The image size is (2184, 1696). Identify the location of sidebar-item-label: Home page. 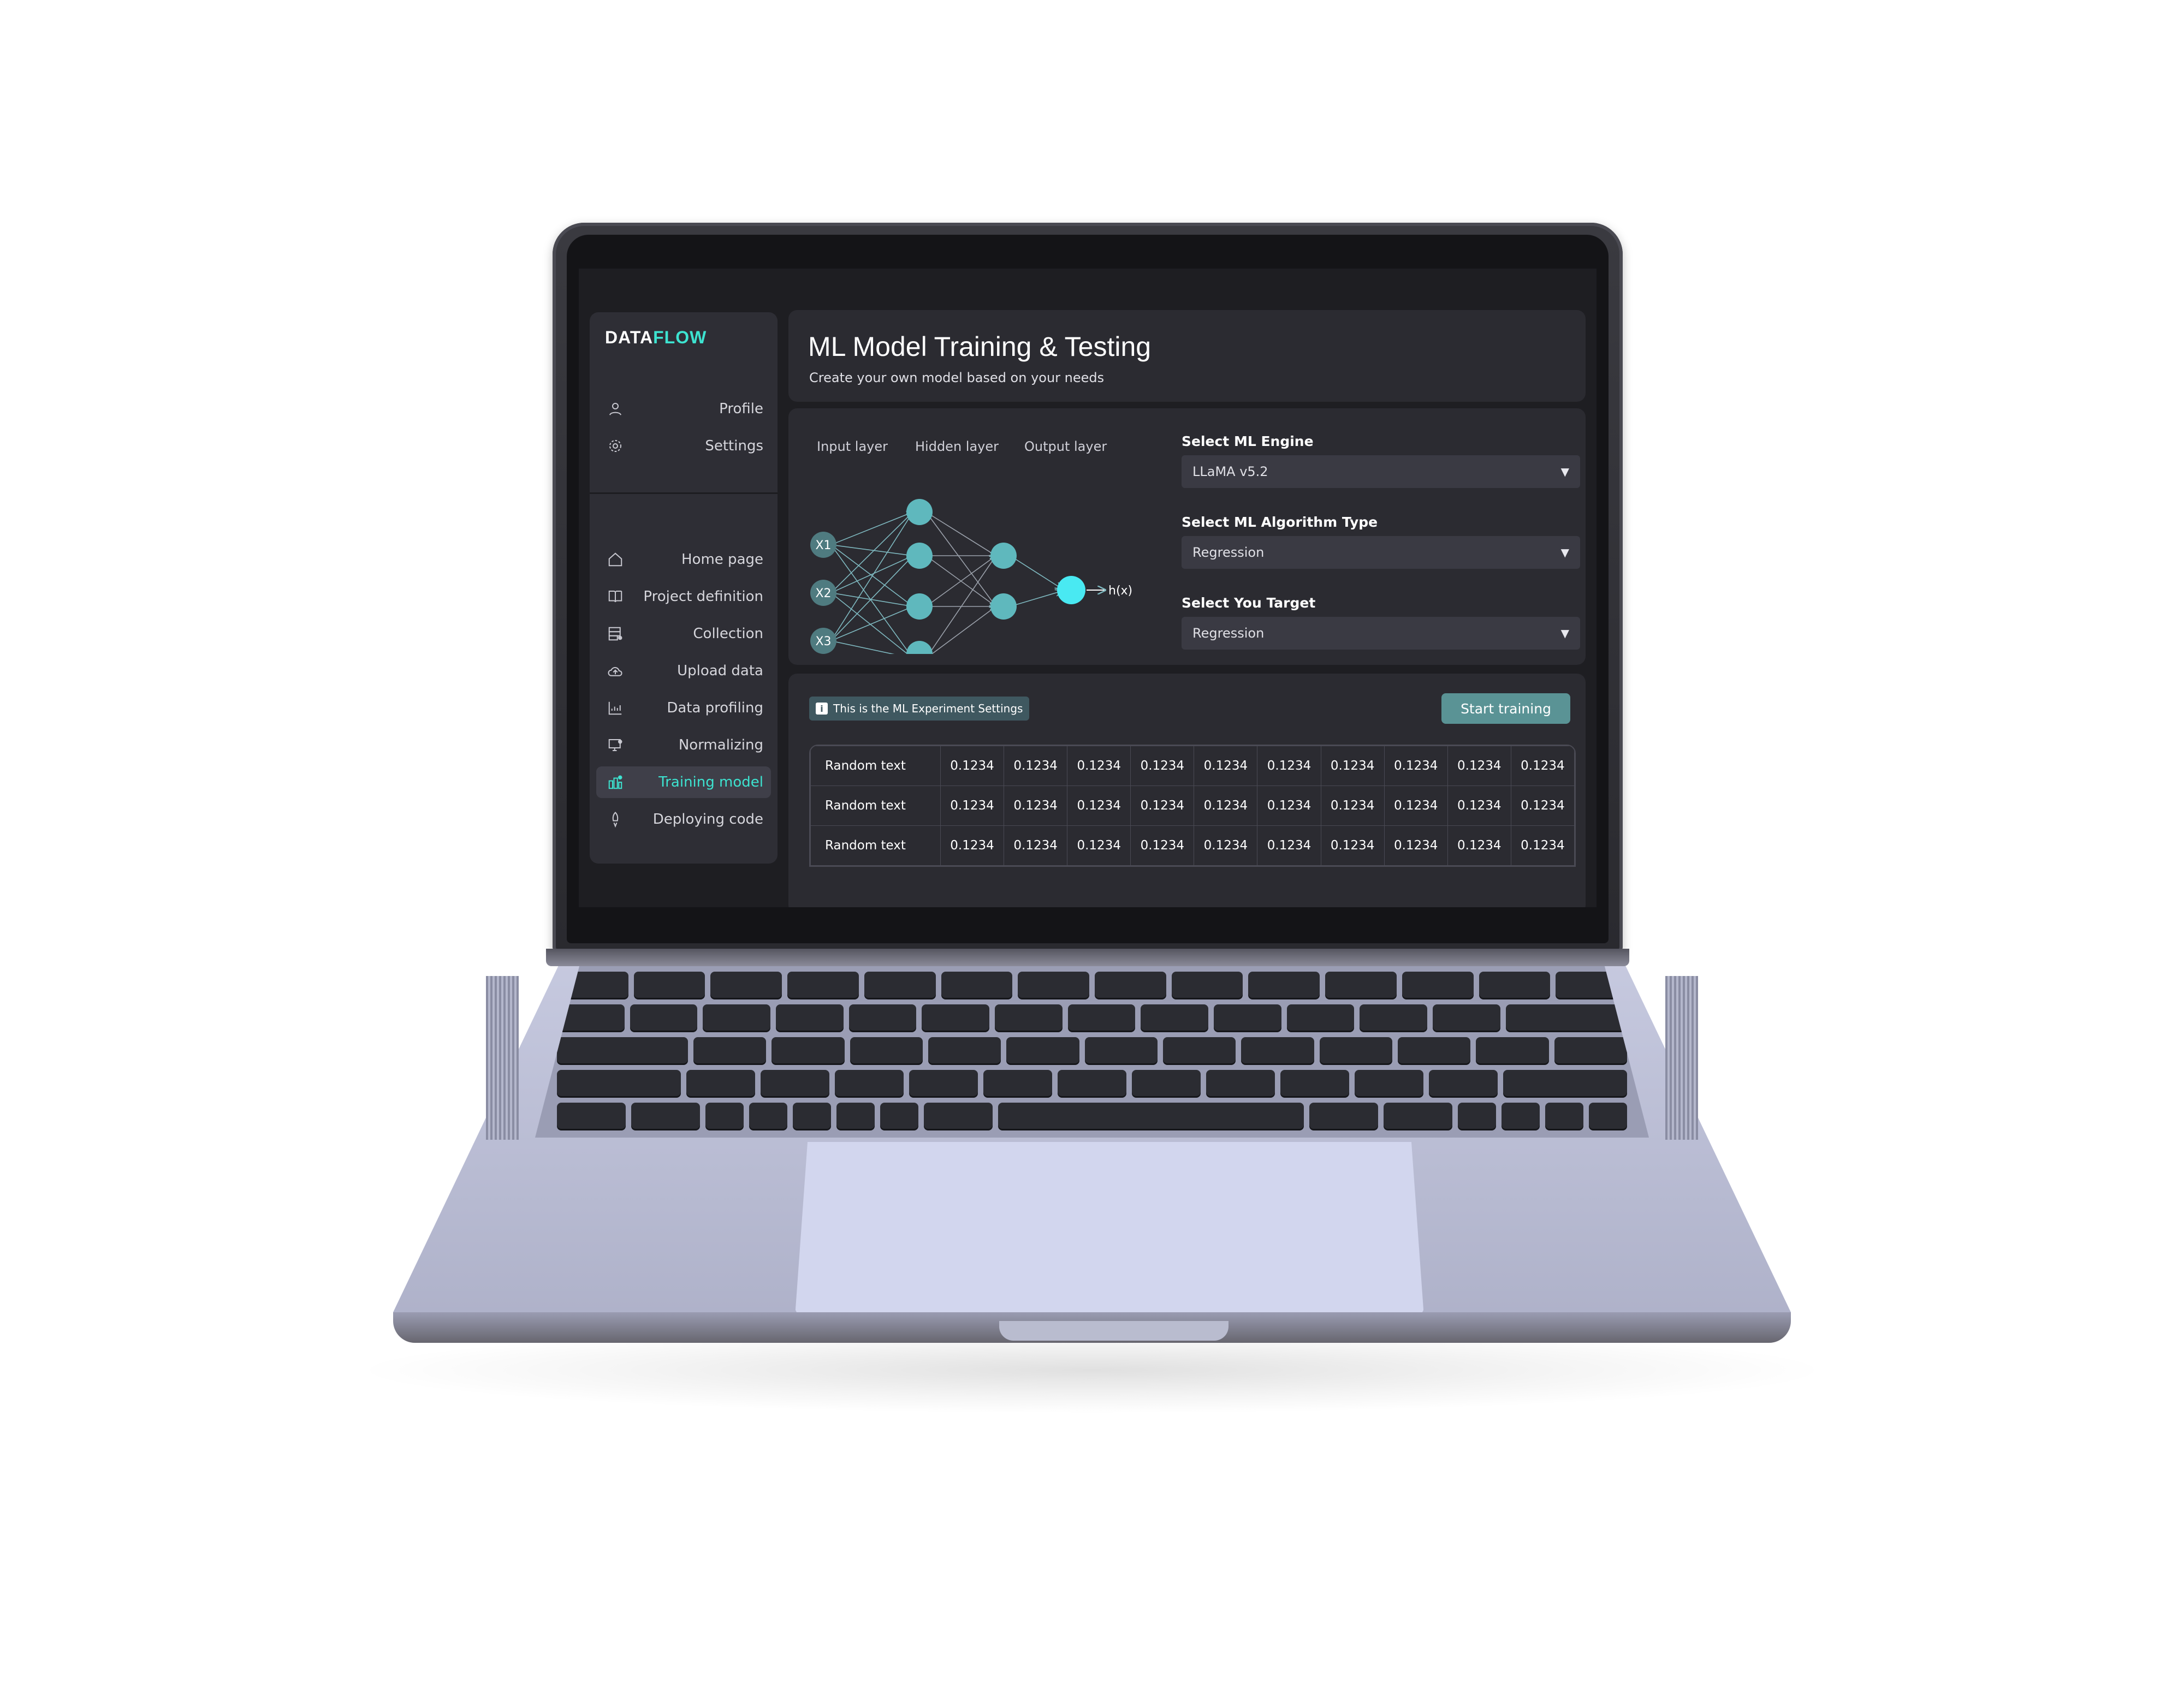
(722, 559).